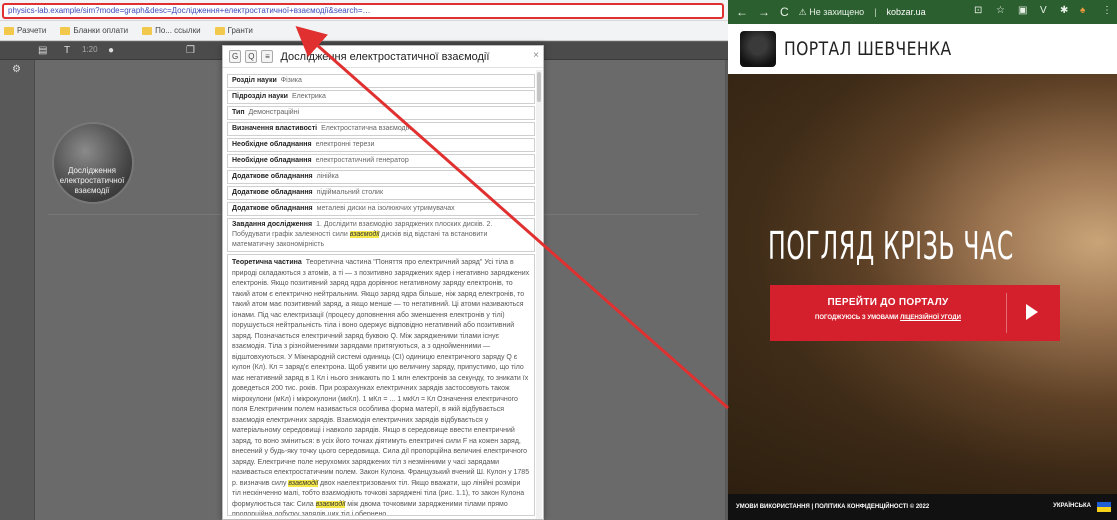  I want to click on close-icon: ×, so click(536, 55).